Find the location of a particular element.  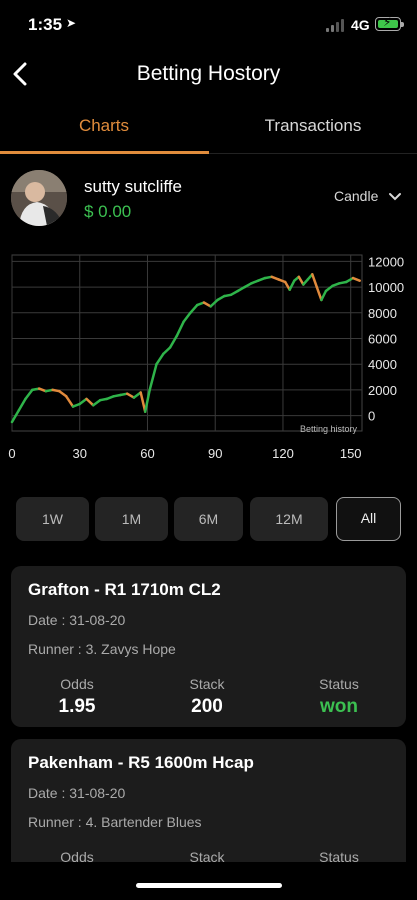

range-button-1m: 1M is located at coordinates (131, 519).